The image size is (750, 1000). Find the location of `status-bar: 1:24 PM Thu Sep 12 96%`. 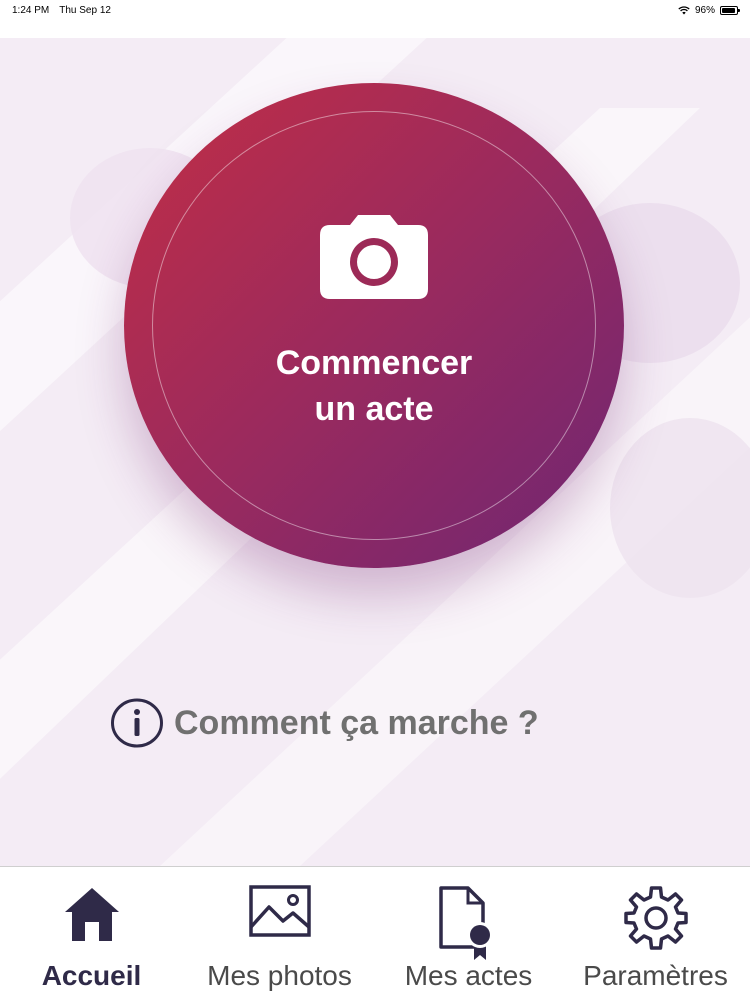

status-bar: 1:24 PM Thu Sep 12 96% is located at coordinates (375, 10).